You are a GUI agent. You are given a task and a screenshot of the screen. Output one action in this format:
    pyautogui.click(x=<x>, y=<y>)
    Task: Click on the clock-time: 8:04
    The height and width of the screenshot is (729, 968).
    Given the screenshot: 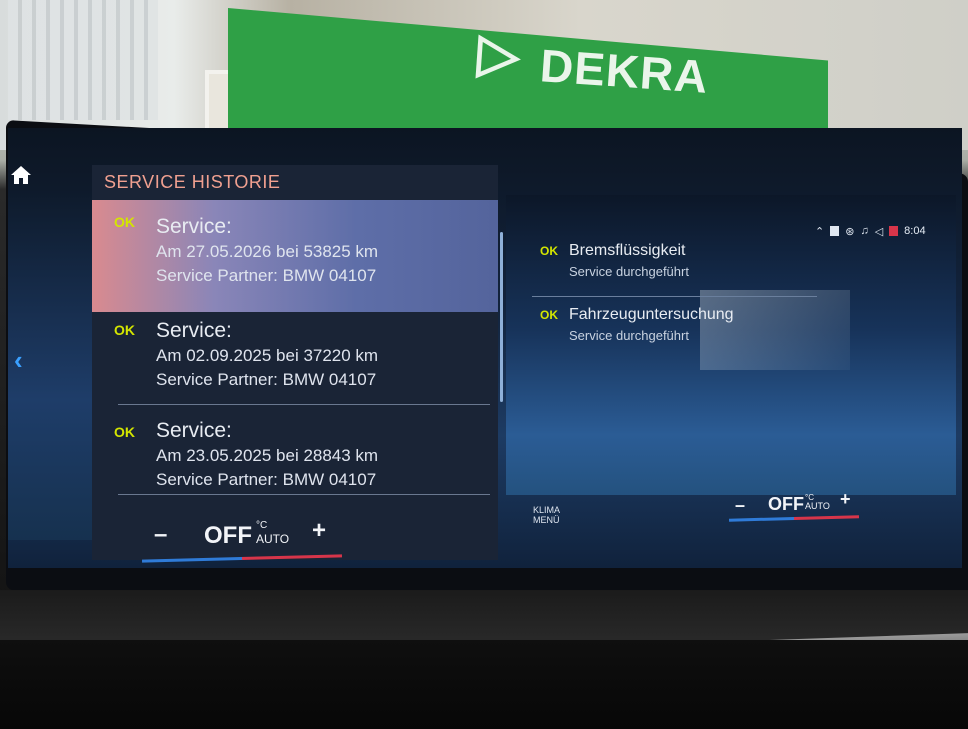 What is the action you would take?
    pyautogui.click(x=915, y=231)
    